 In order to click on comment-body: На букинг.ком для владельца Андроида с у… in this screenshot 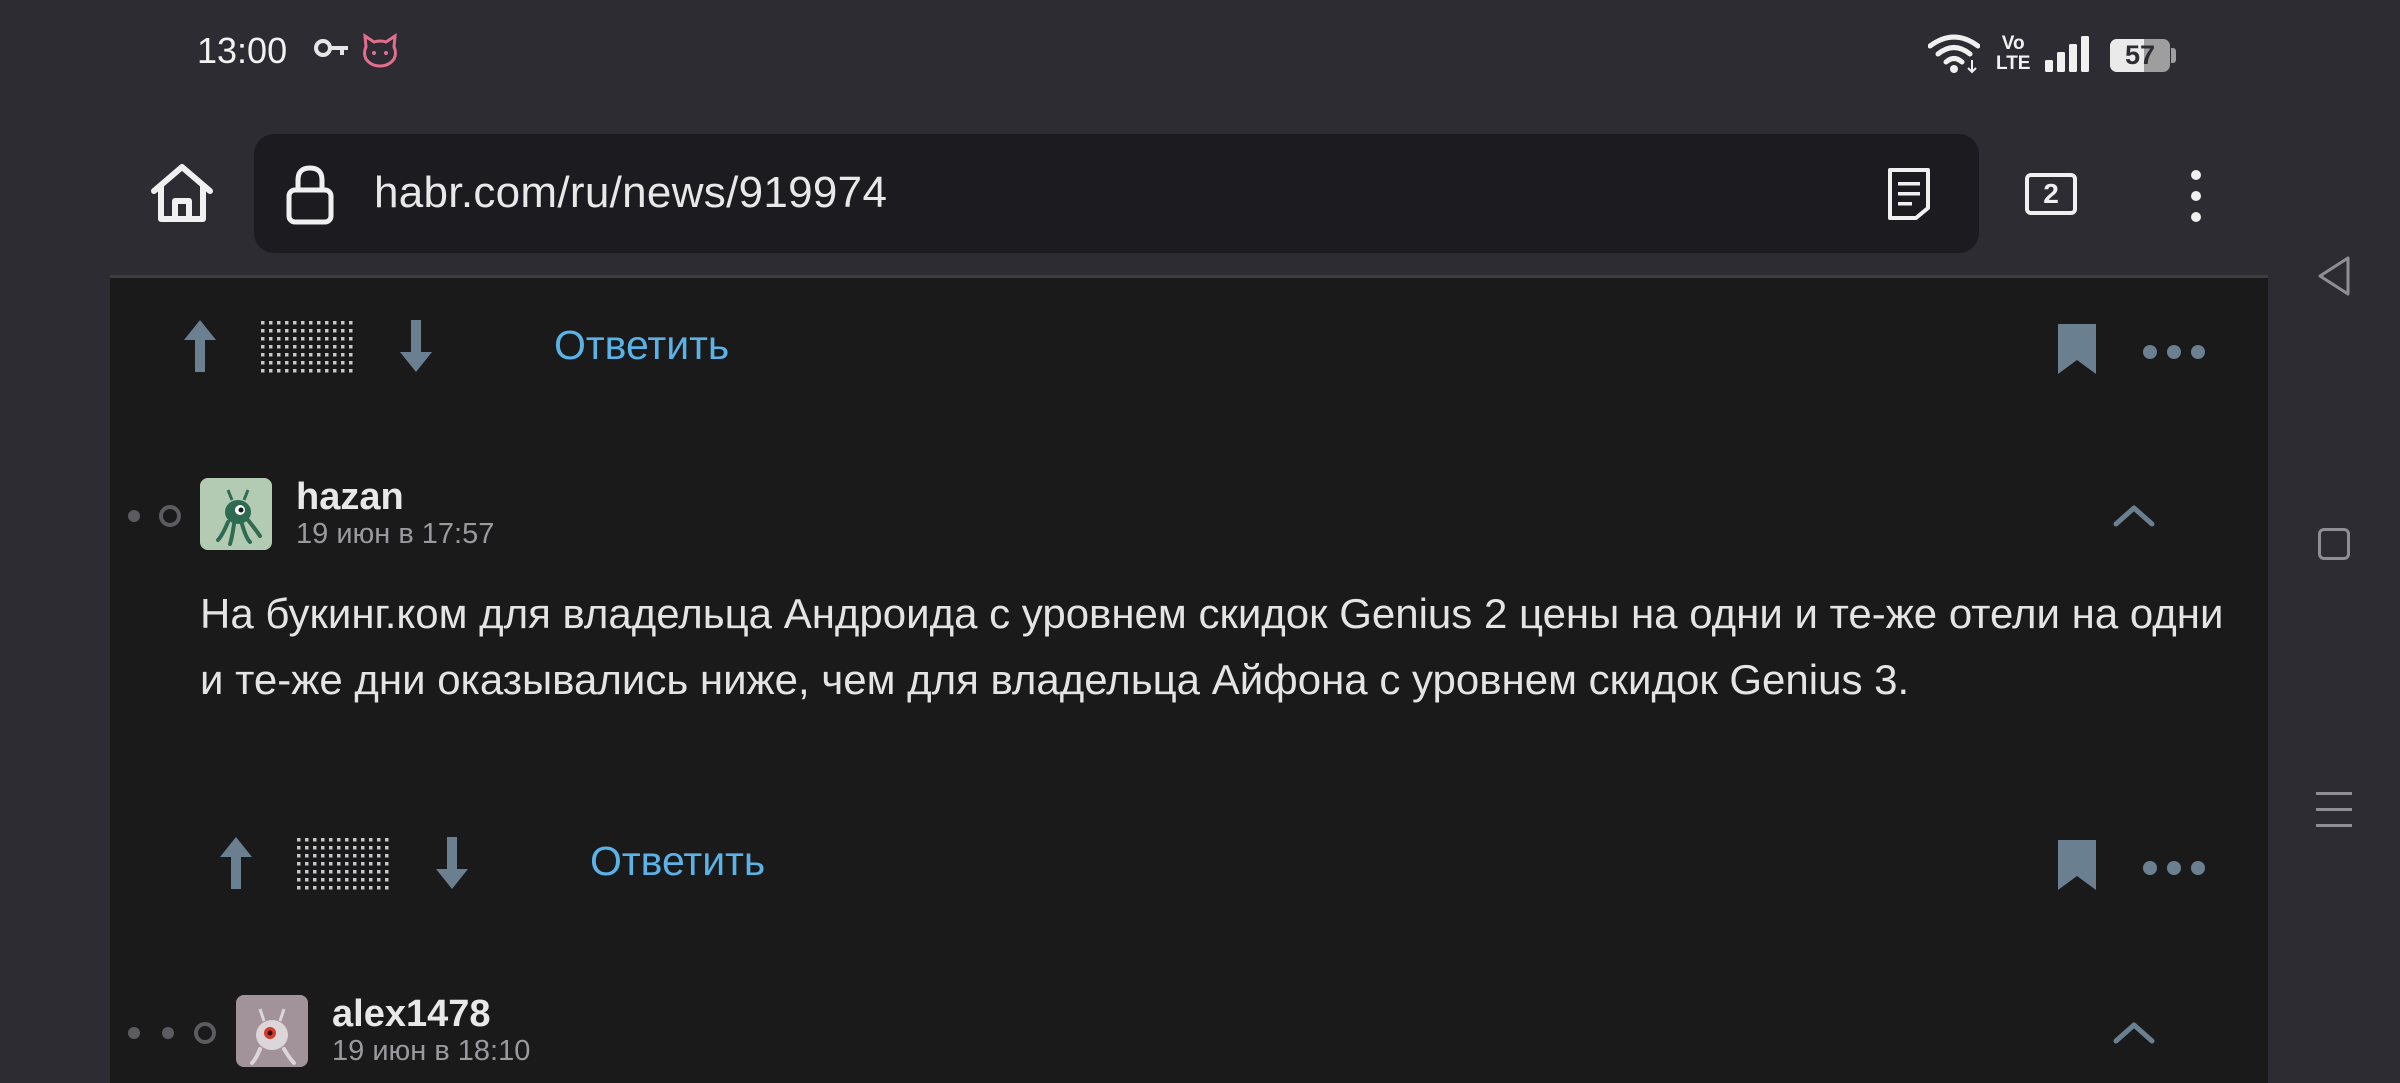, I will do `click(1212, 646)`.